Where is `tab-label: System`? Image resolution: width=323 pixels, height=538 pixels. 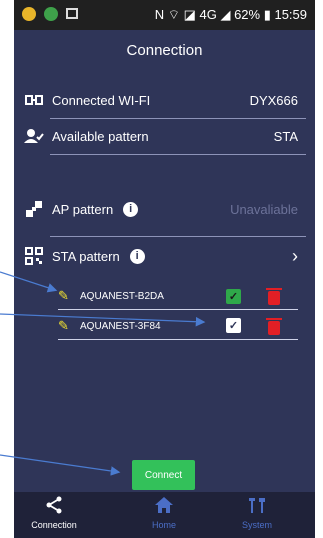 tab-label: System is located at coordinates (256, 525).